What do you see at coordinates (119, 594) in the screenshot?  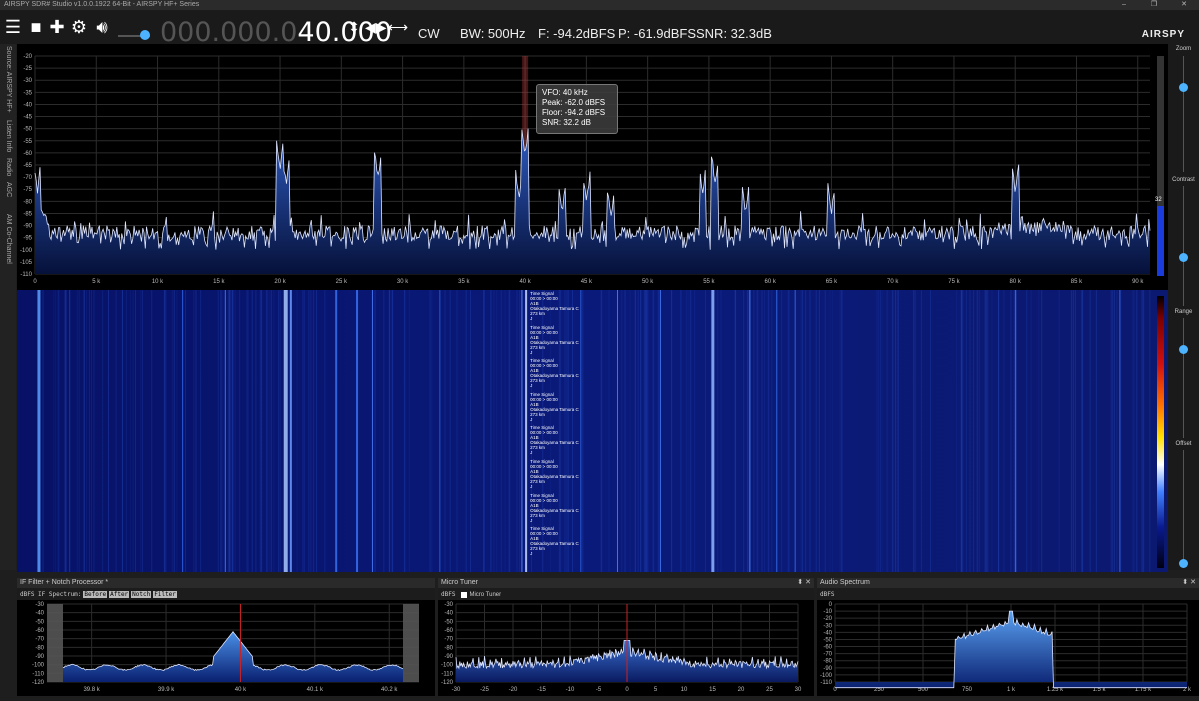 I see `after-toggle: After` at bounding box center [119, 594].